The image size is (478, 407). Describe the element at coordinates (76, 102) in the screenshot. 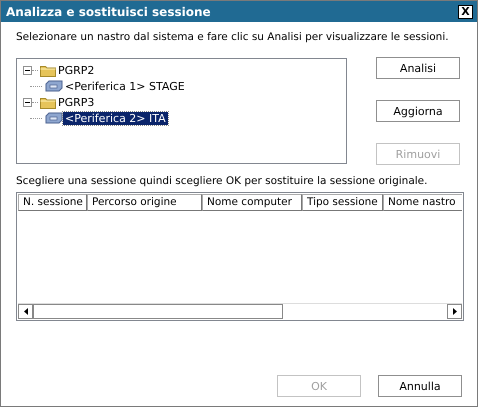

I see `tree-item: PGRP3` at that location.